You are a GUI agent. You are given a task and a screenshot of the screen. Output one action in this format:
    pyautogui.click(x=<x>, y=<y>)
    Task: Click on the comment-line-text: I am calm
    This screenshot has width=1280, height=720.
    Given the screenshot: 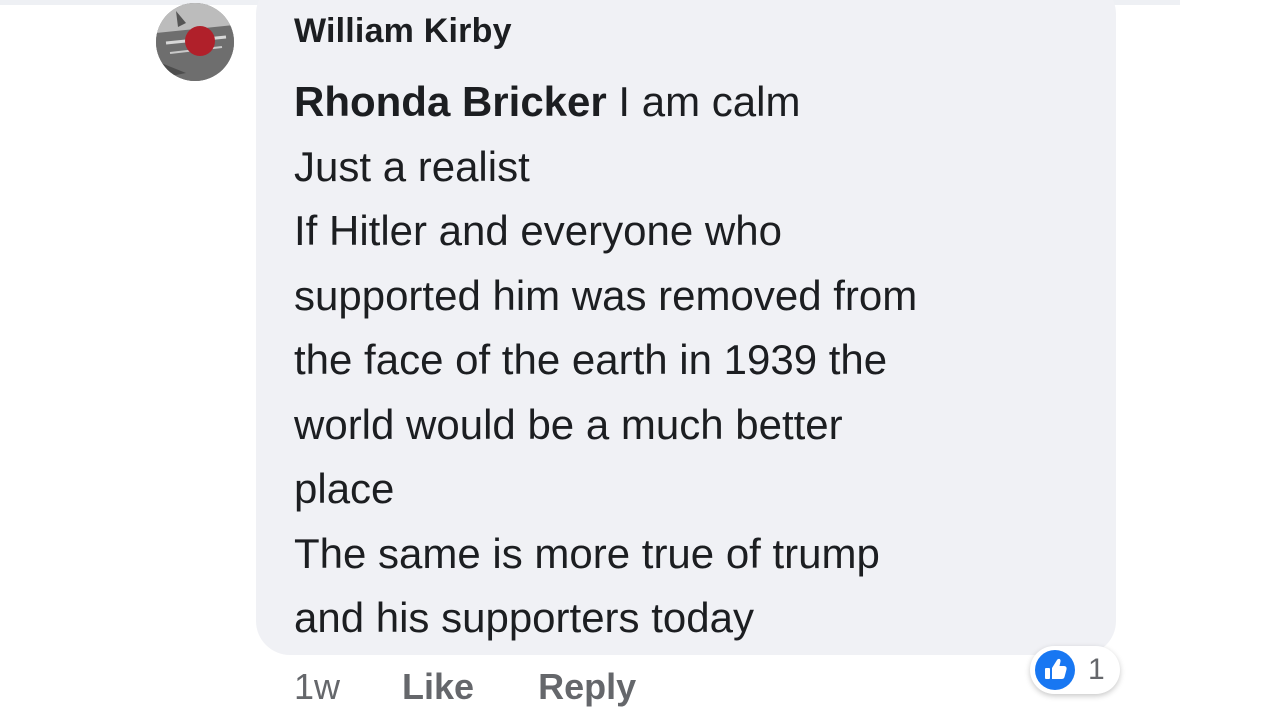 What is the action you would take?
    pyautogui.click(x=703, y=101)
    